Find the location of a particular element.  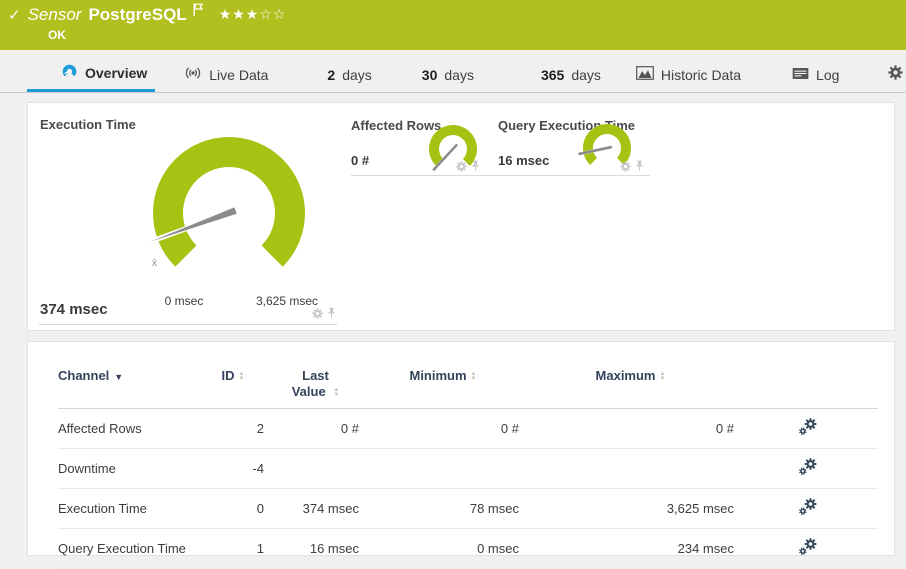

sort-desc-icon: ▼ is located at coordinates (119, 376).